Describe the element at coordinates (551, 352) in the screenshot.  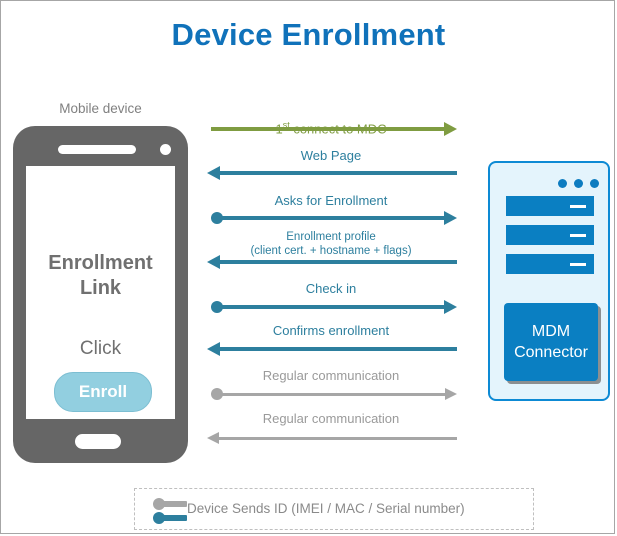
I see `mdm-connector-line2: Connector` at that location.